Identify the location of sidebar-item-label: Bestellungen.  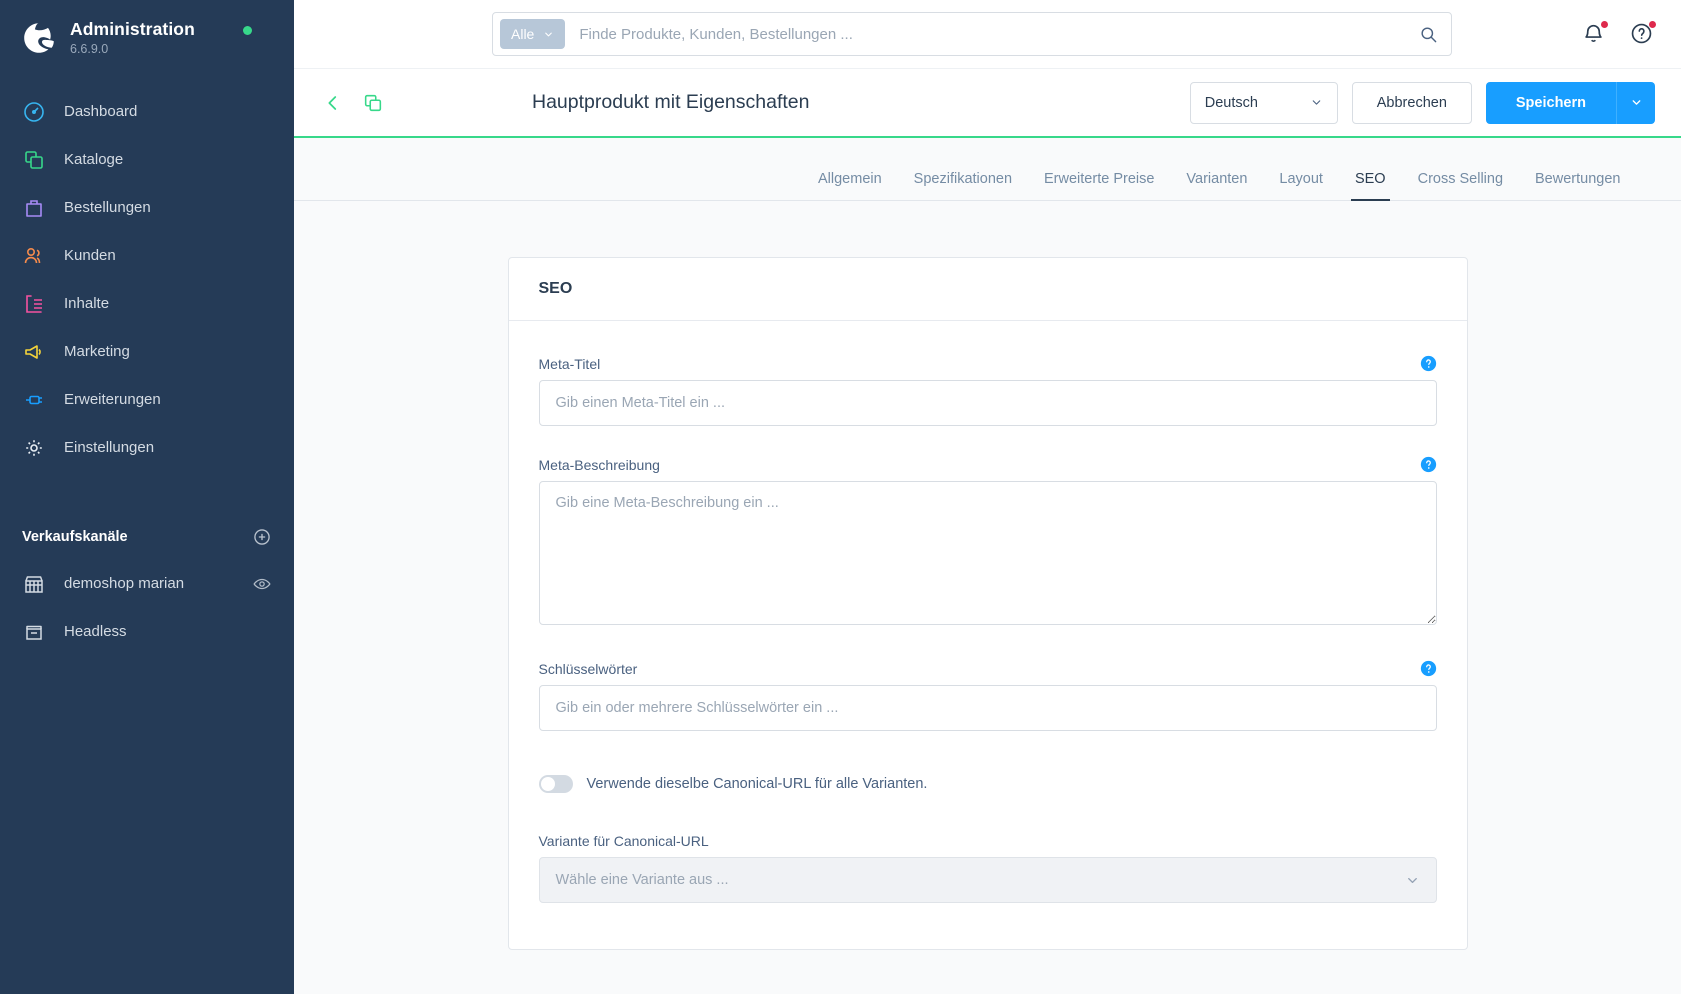
(107, 208).